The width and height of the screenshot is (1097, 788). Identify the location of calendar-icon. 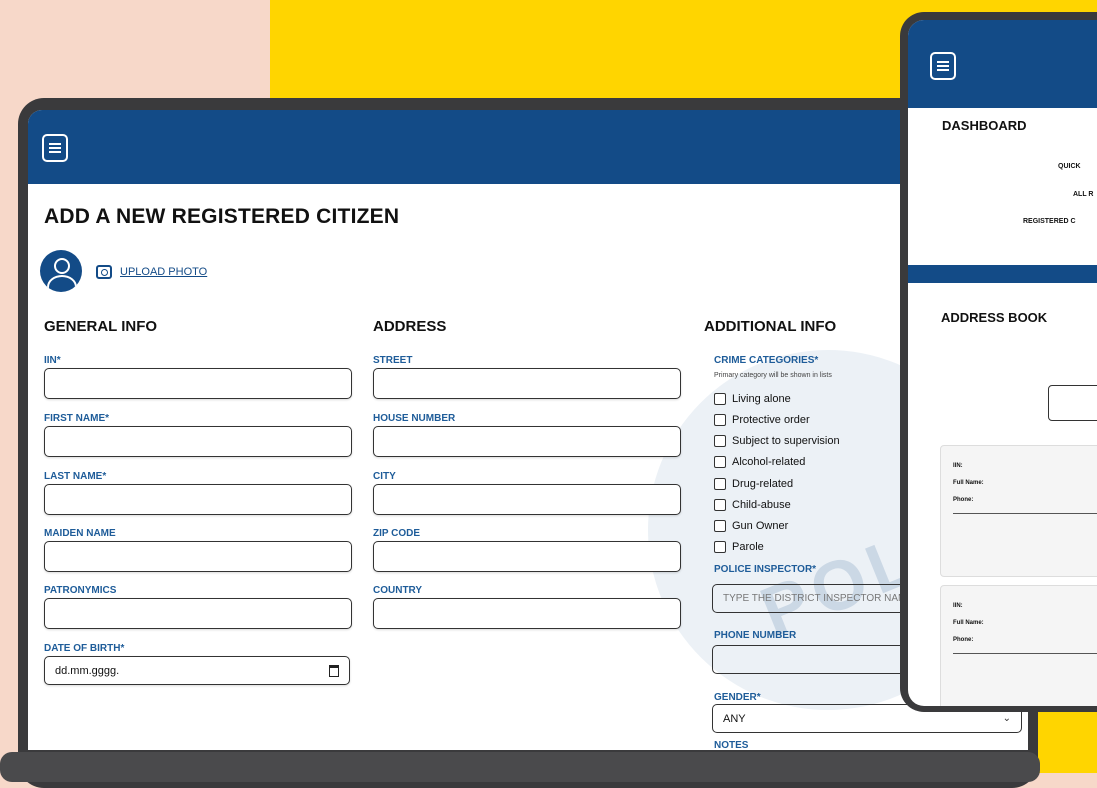
(334, 670).